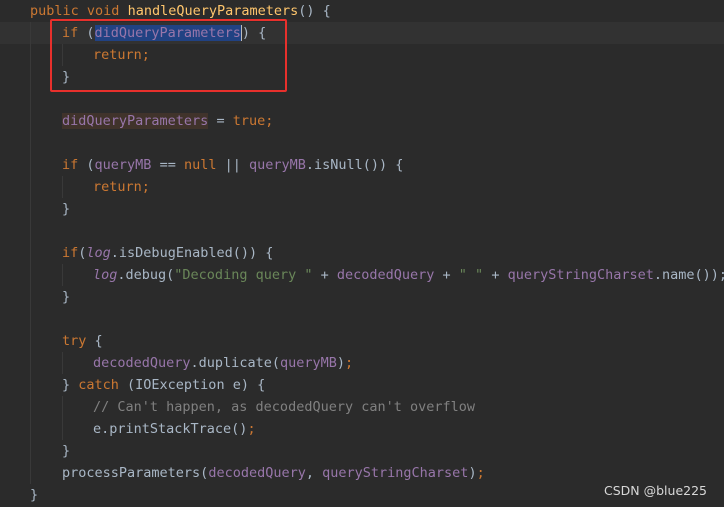 The width and height of the screenshot is (724, 507). I want to click on code-text: .name());, so click(688, 275).